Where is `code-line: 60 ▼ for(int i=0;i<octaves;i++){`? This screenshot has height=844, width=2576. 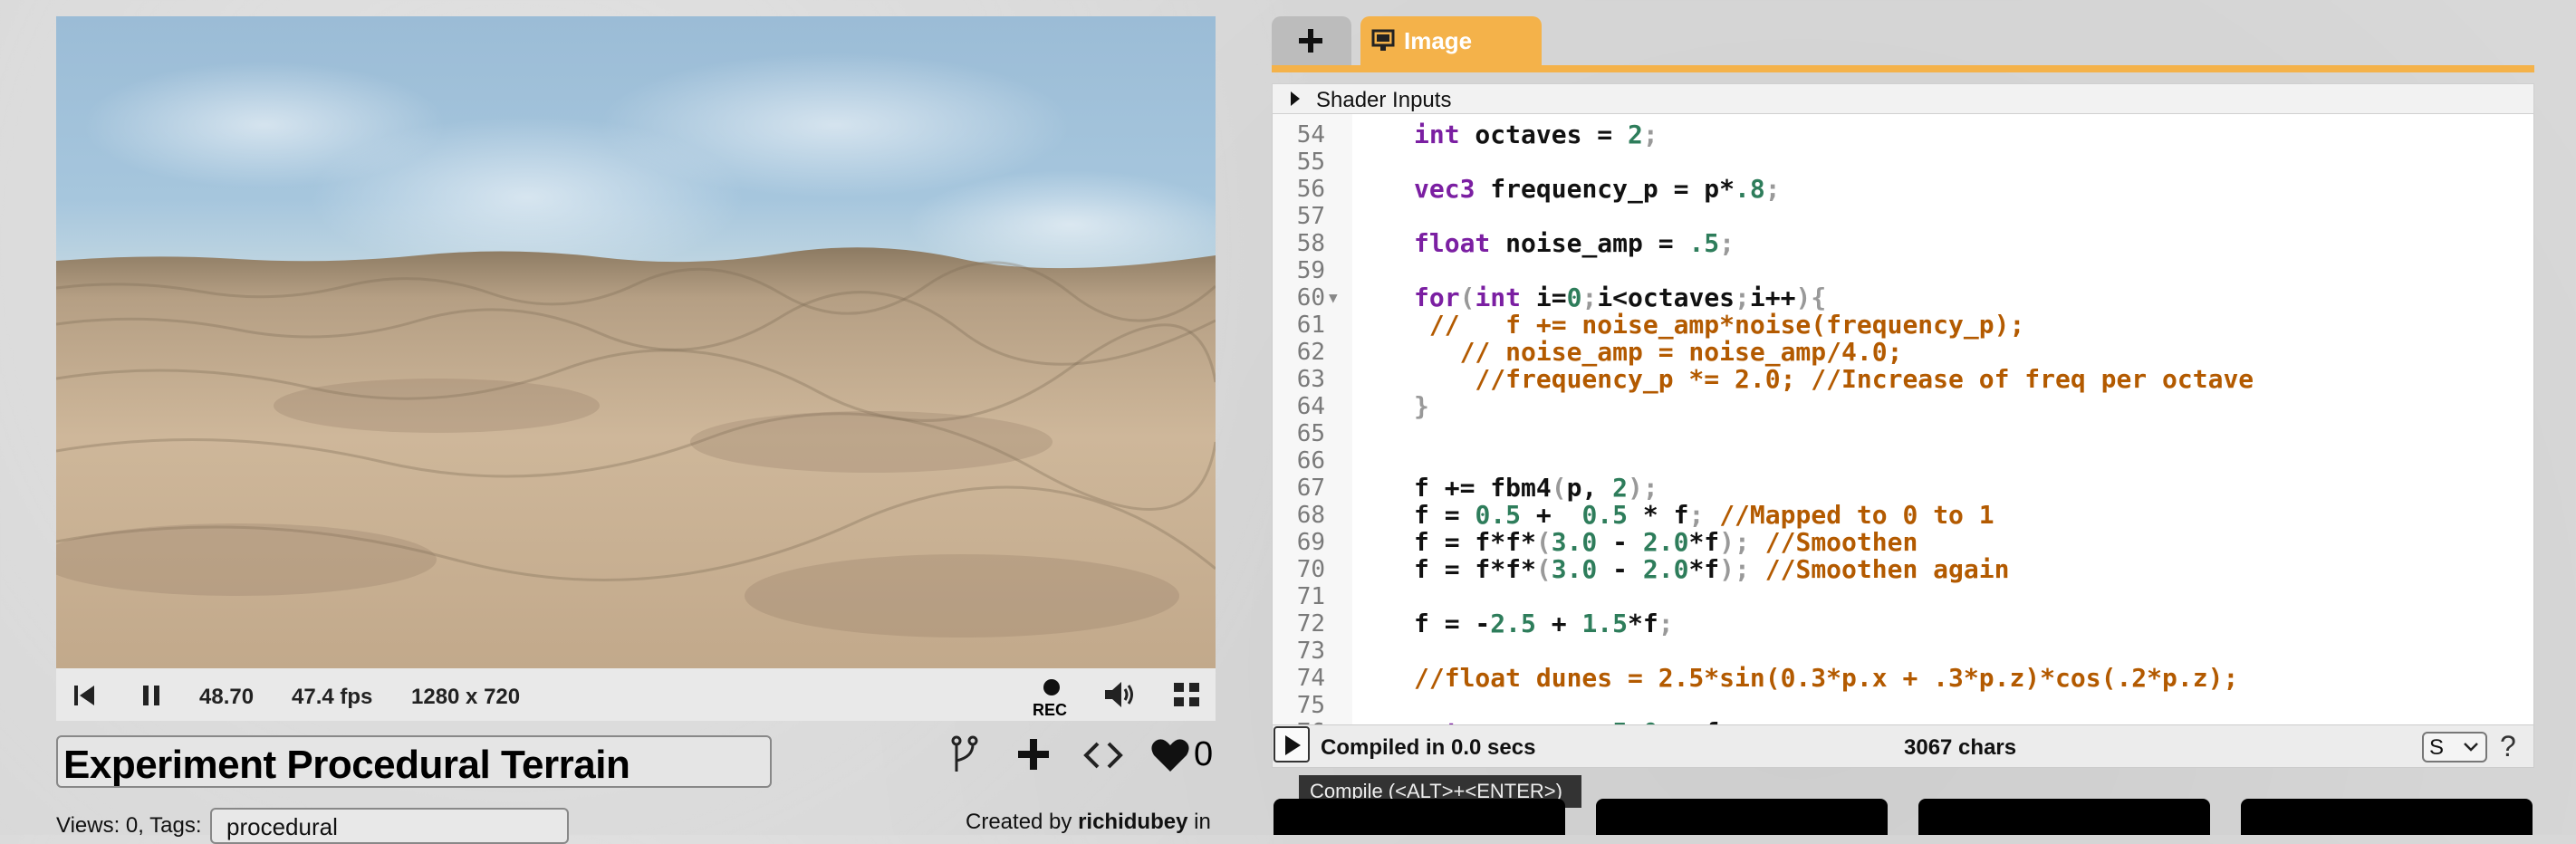
code-line: 60 ▼ for(int i=0;i<octaves;i++){ is located at coordinates (1902, 298).